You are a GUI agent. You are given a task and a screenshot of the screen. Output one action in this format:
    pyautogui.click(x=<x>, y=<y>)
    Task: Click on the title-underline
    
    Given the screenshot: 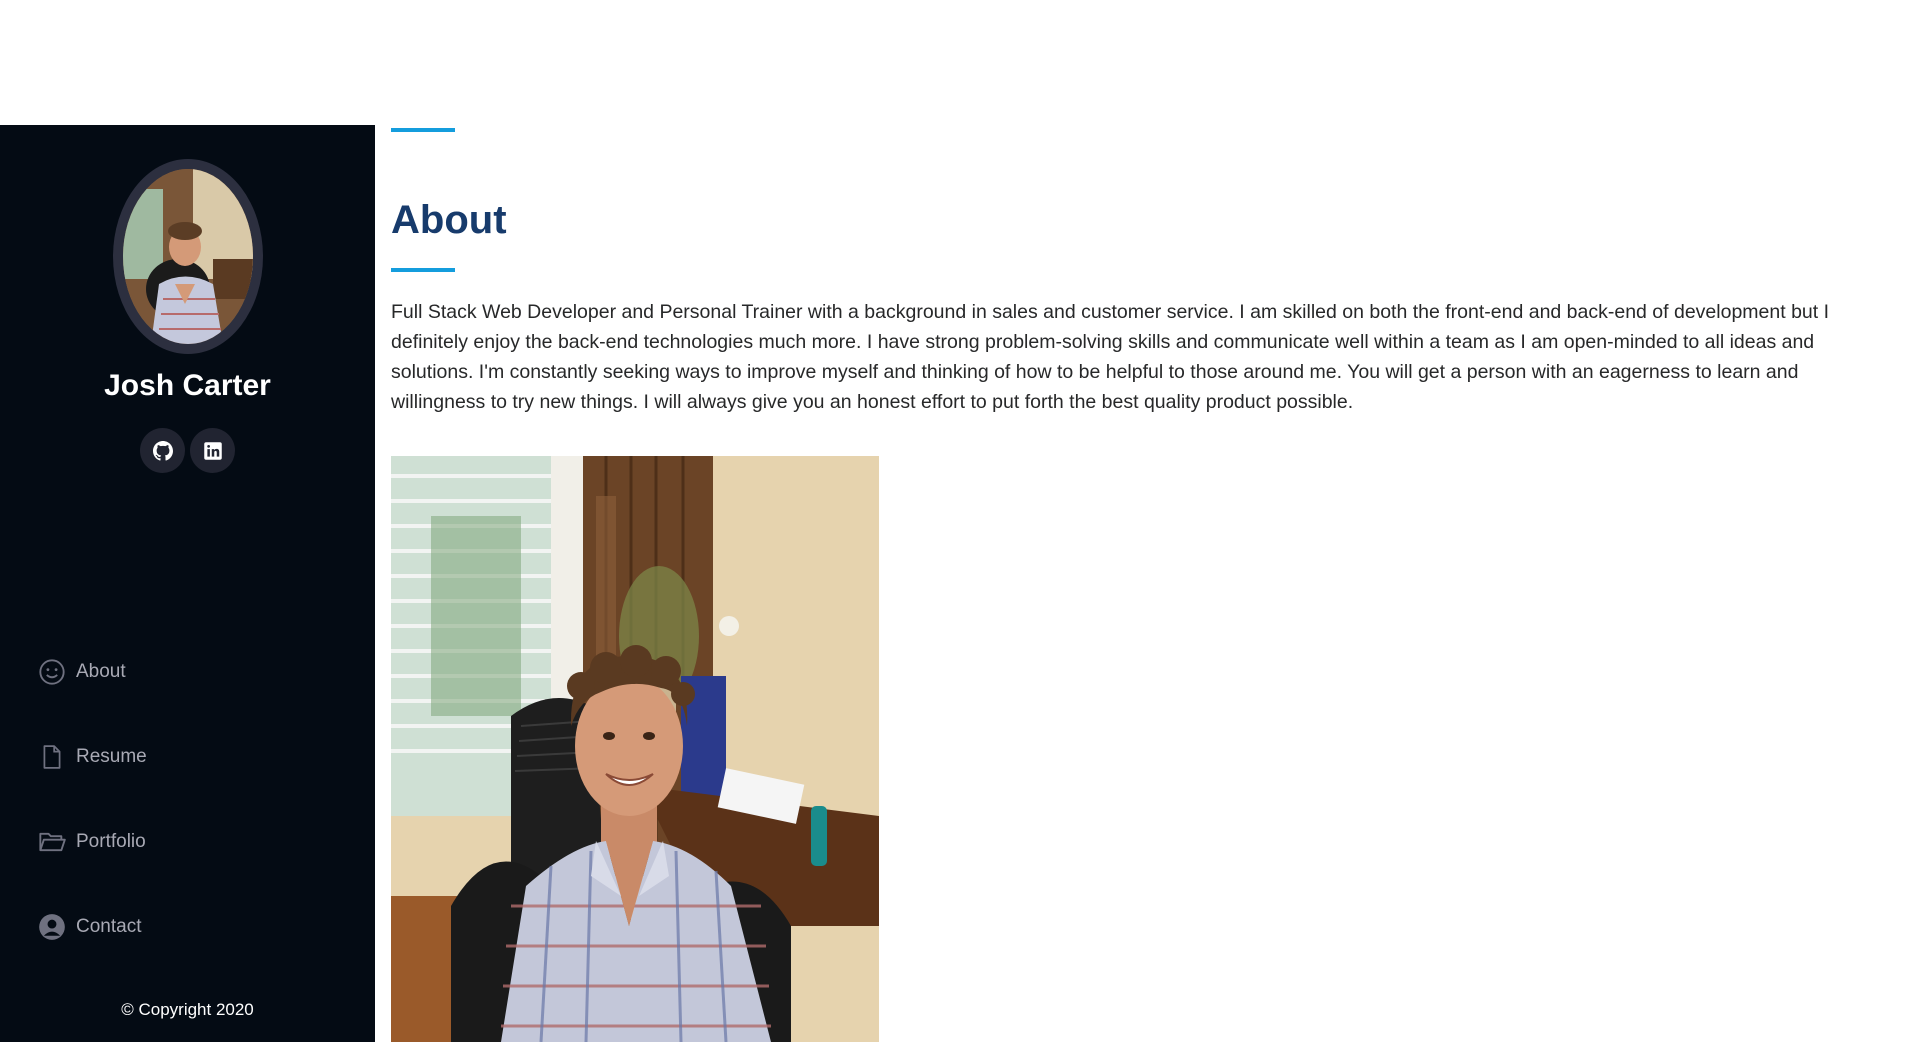 What is the action you would take?
    pyautogui.click(x=423, y=270)
    